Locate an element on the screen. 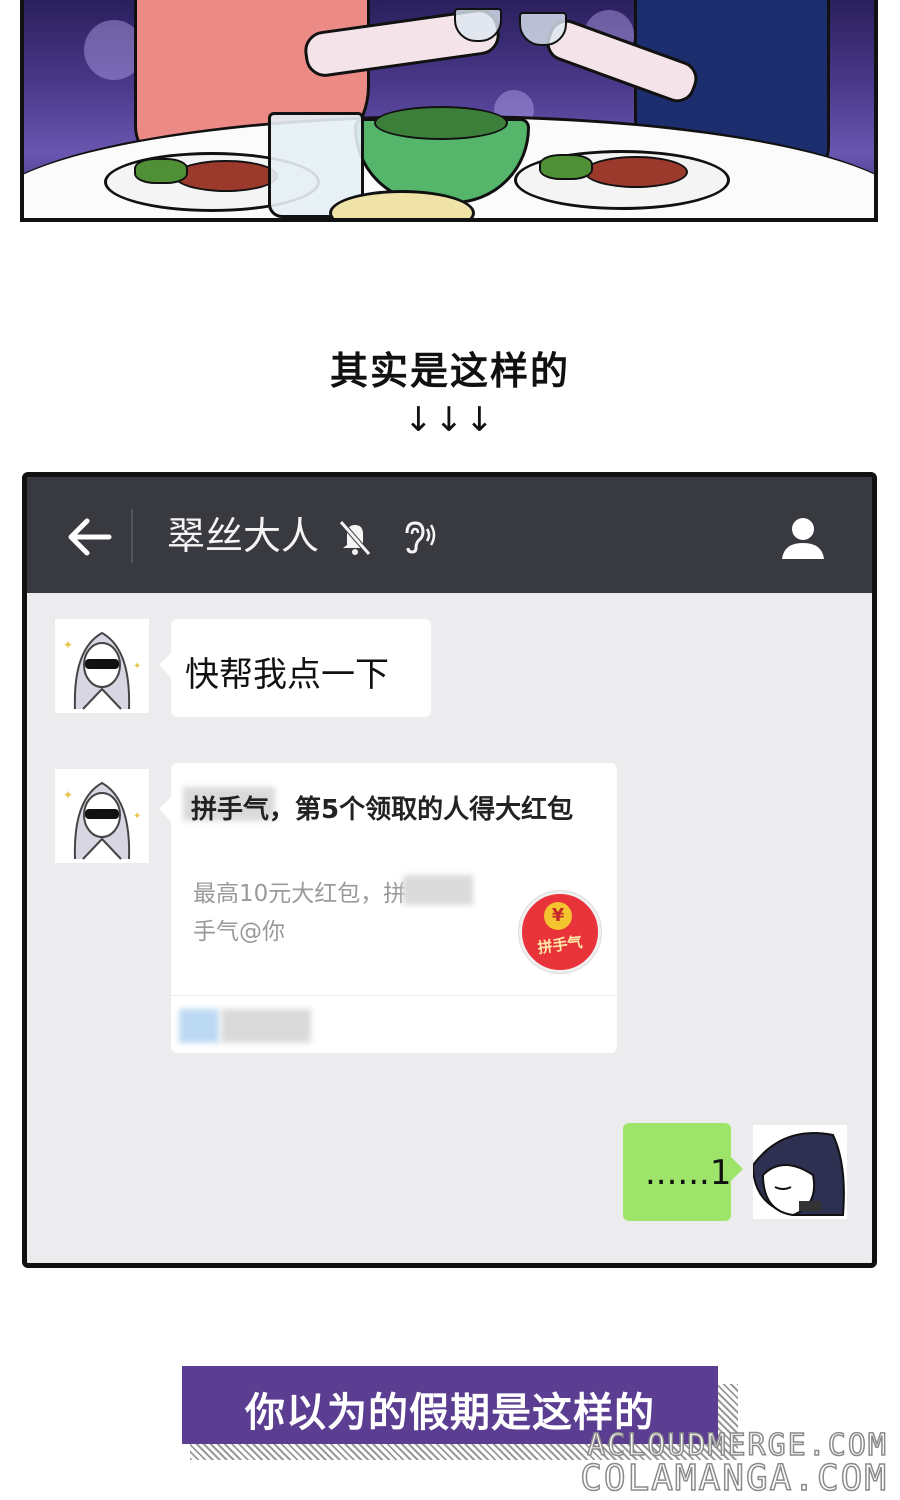 The image size is (900, 1500). yuan-coin-icon: ¥ is located at coordinates (558, 916).